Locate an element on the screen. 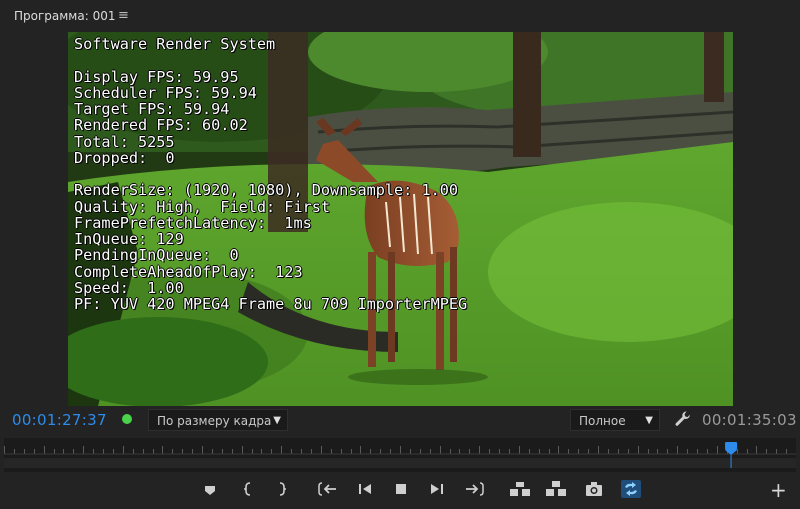 The width and height of the screenshot is (800, 509). playback-resolution-label: Полное is located at coordinates (602, 421).